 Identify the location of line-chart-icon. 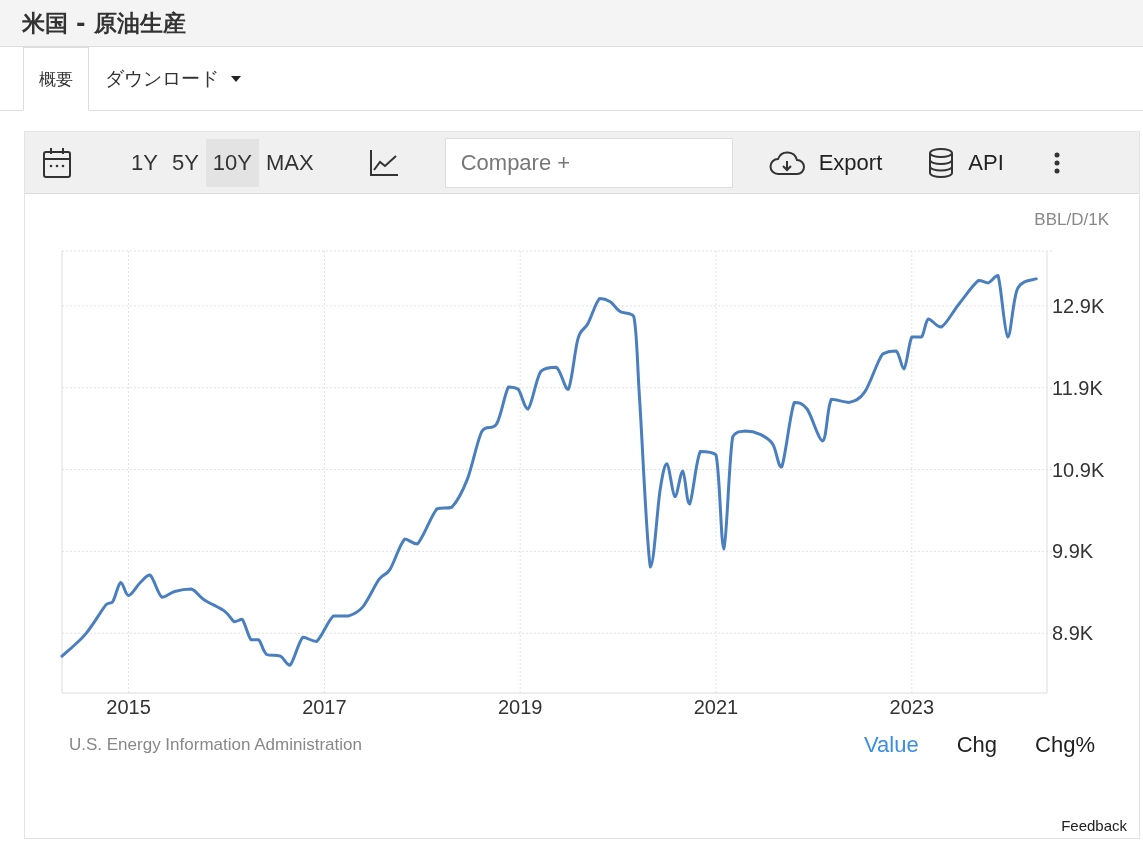
(383, 162).